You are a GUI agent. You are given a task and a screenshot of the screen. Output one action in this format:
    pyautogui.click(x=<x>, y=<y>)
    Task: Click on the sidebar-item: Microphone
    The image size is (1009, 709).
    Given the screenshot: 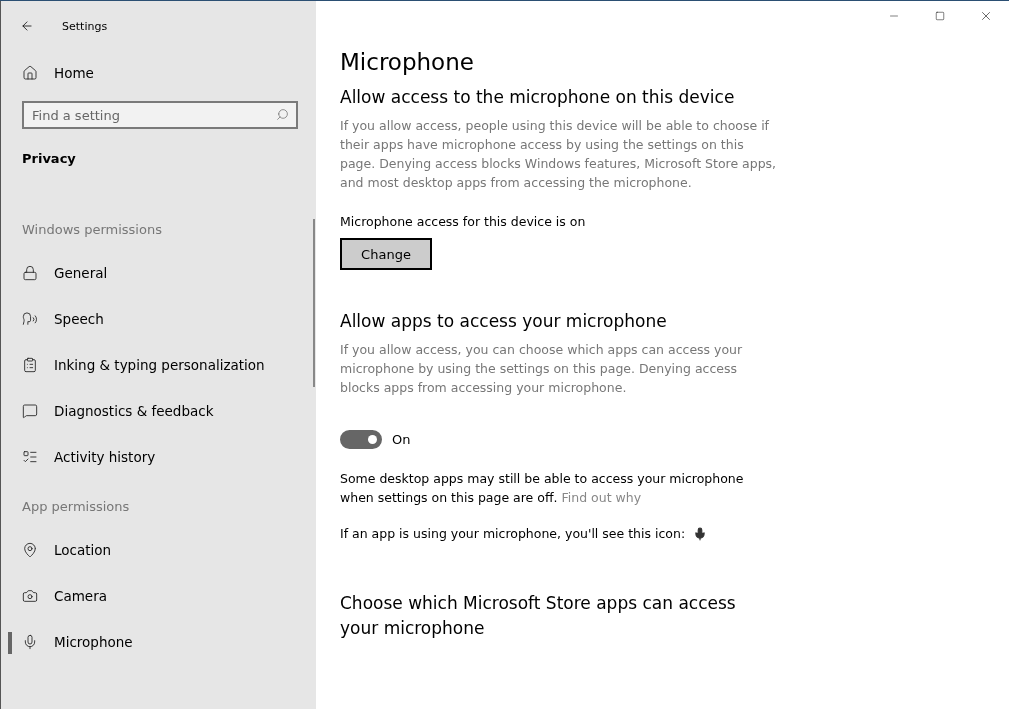 What is the action you would take?
    pyautogui.click(x=147, y=642)
    